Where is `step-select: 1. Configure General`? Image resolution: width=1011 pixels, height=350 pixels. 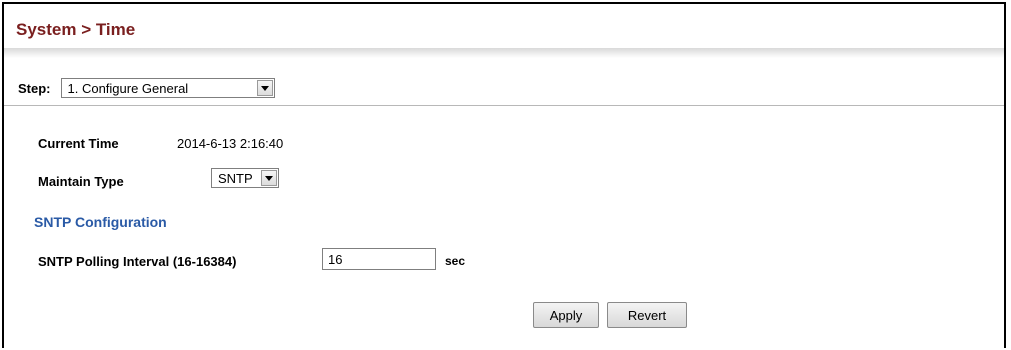 step-select: 1. Configure General is located at coordinates (167, 88).